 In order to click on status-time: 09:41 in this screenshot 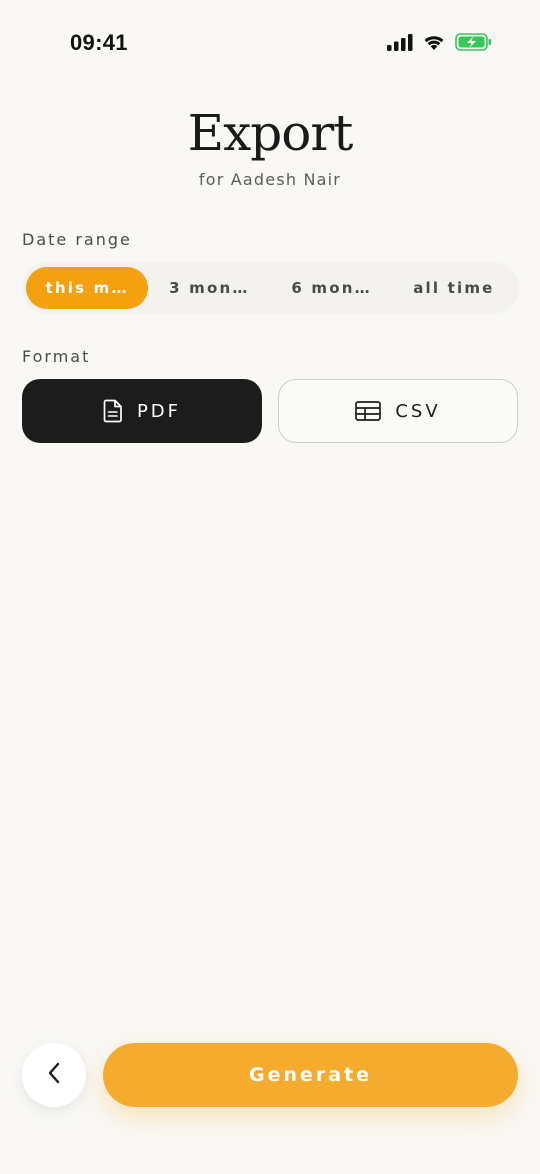, I will do `click(99, 42)`.